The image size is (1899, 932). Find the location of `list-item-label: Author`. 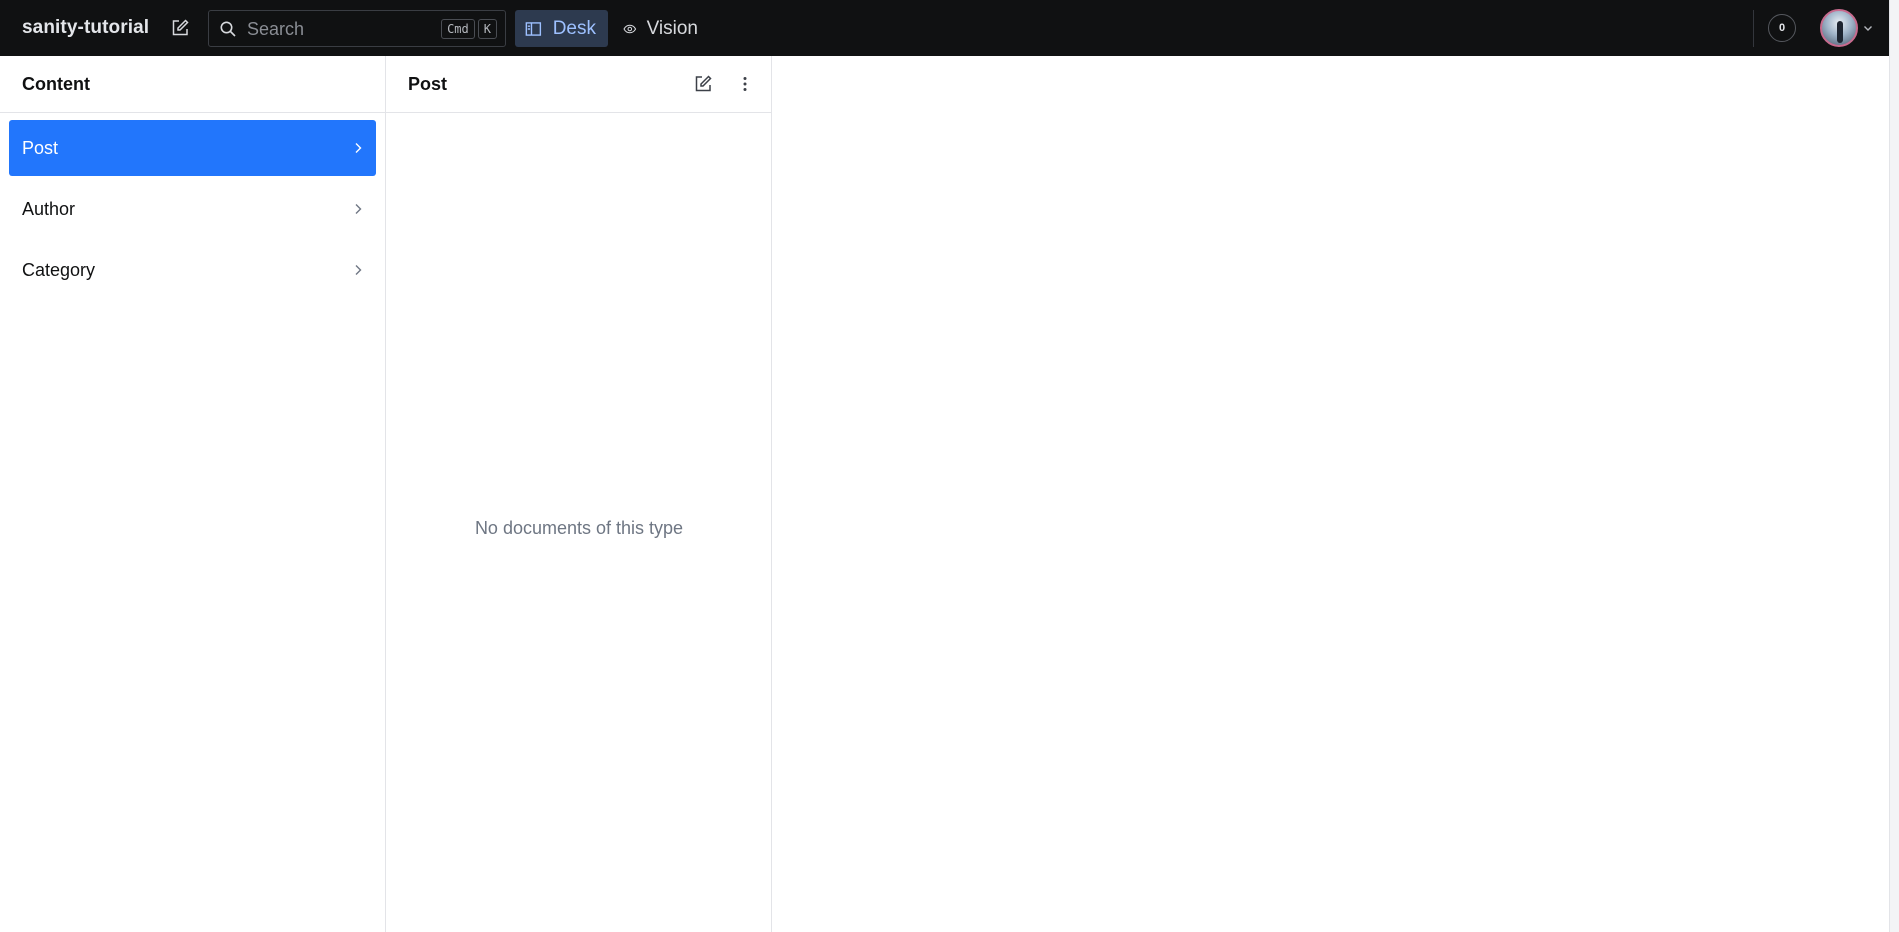

list-item-label: Author is located at coordinates (49, 208).